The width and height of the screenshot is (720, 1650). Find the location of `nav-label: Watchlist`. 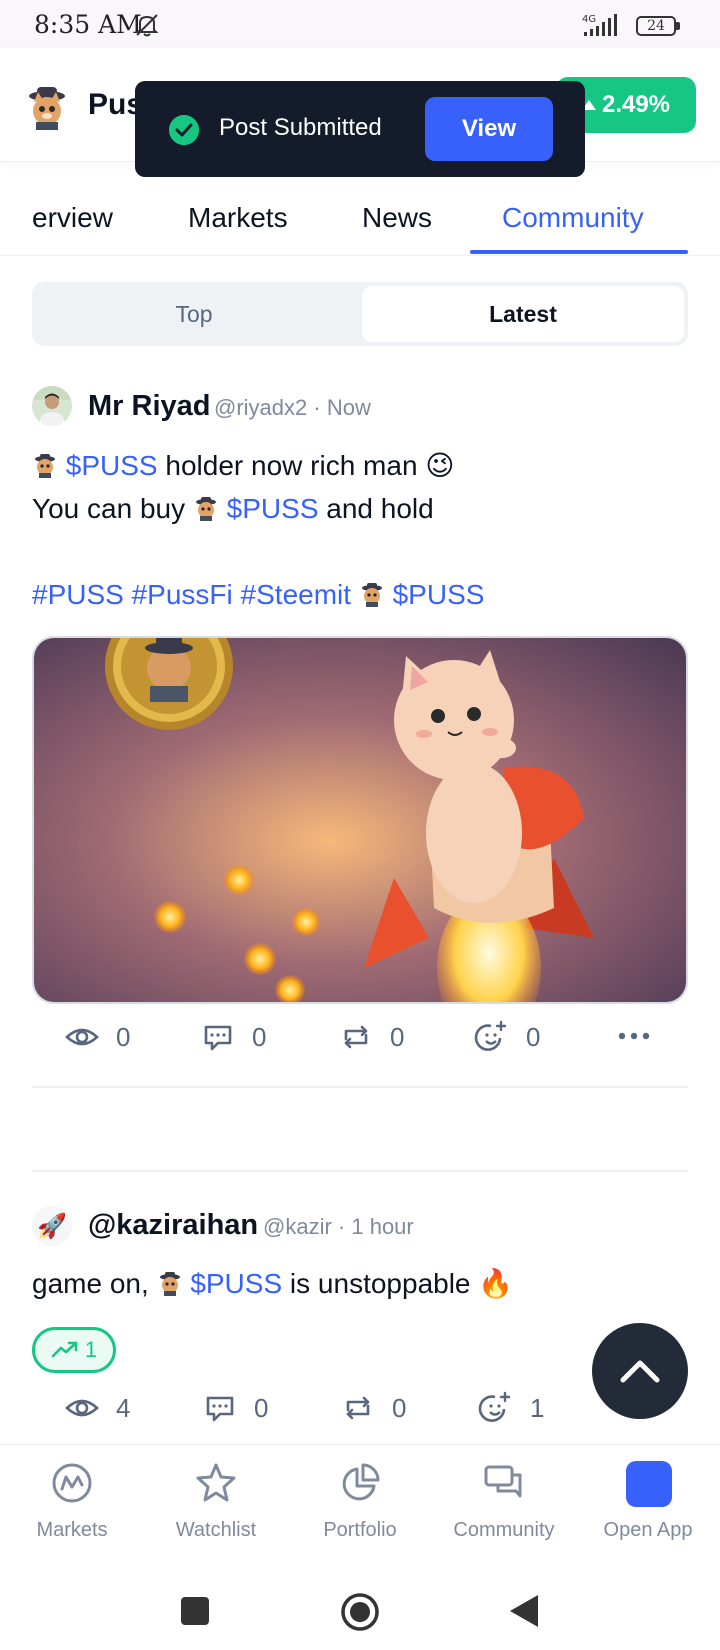

nav-label: Watchlist is located at coordinates (216, 1530).